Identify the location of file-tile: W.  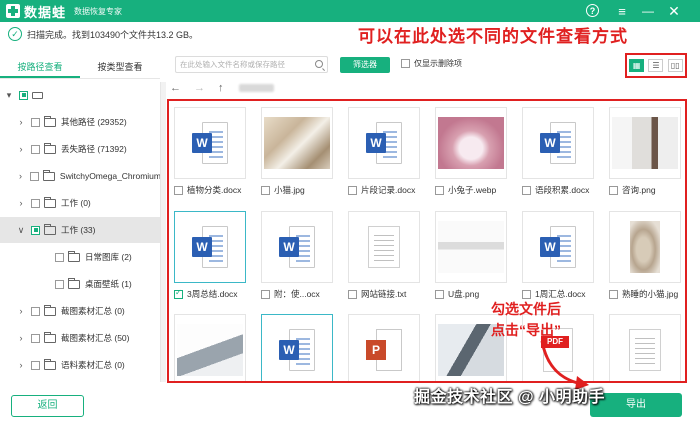
(301, 347).